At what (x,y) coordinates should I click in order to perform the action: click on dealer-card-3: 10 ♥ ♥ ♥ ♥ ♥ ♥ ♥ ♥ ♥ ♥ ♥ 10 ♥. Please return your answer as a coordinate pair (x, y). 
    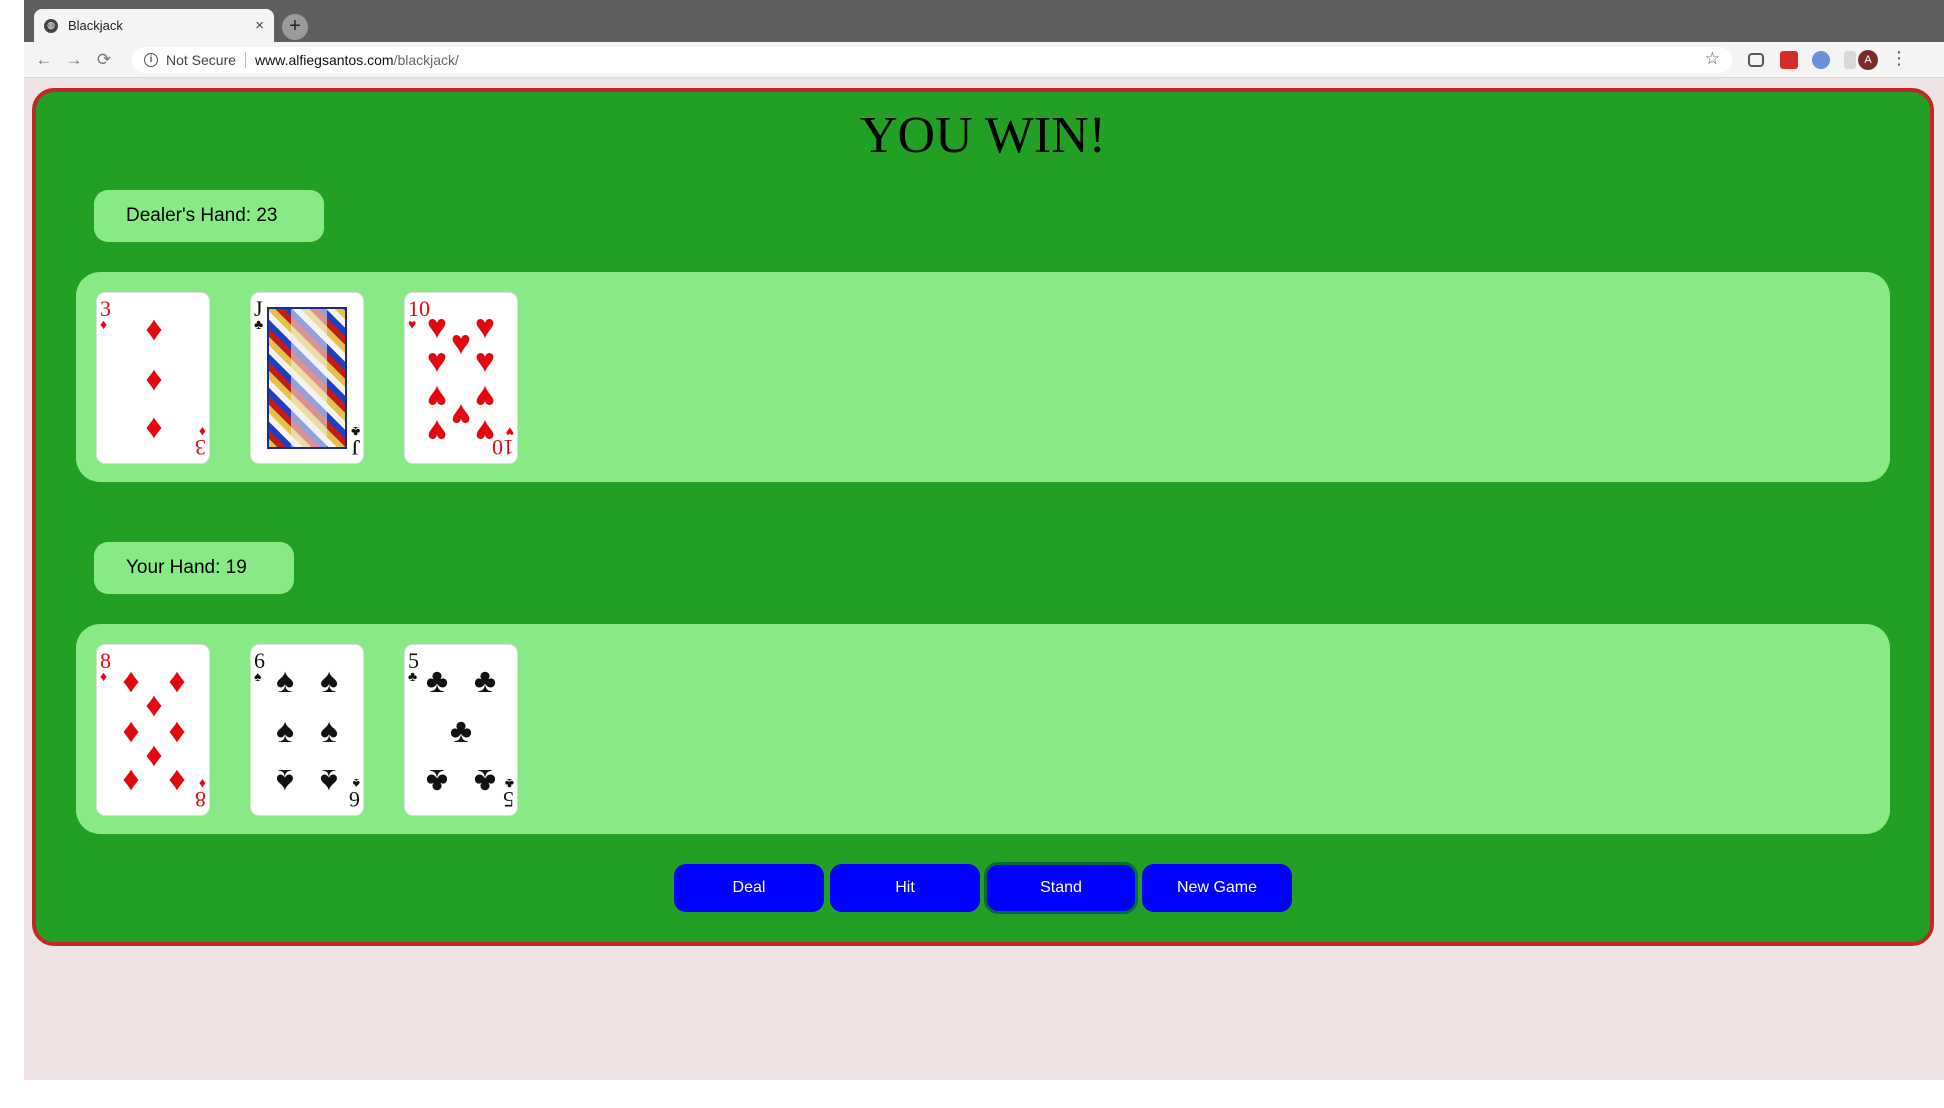
    Looking at the image, I should click on (461, 378).